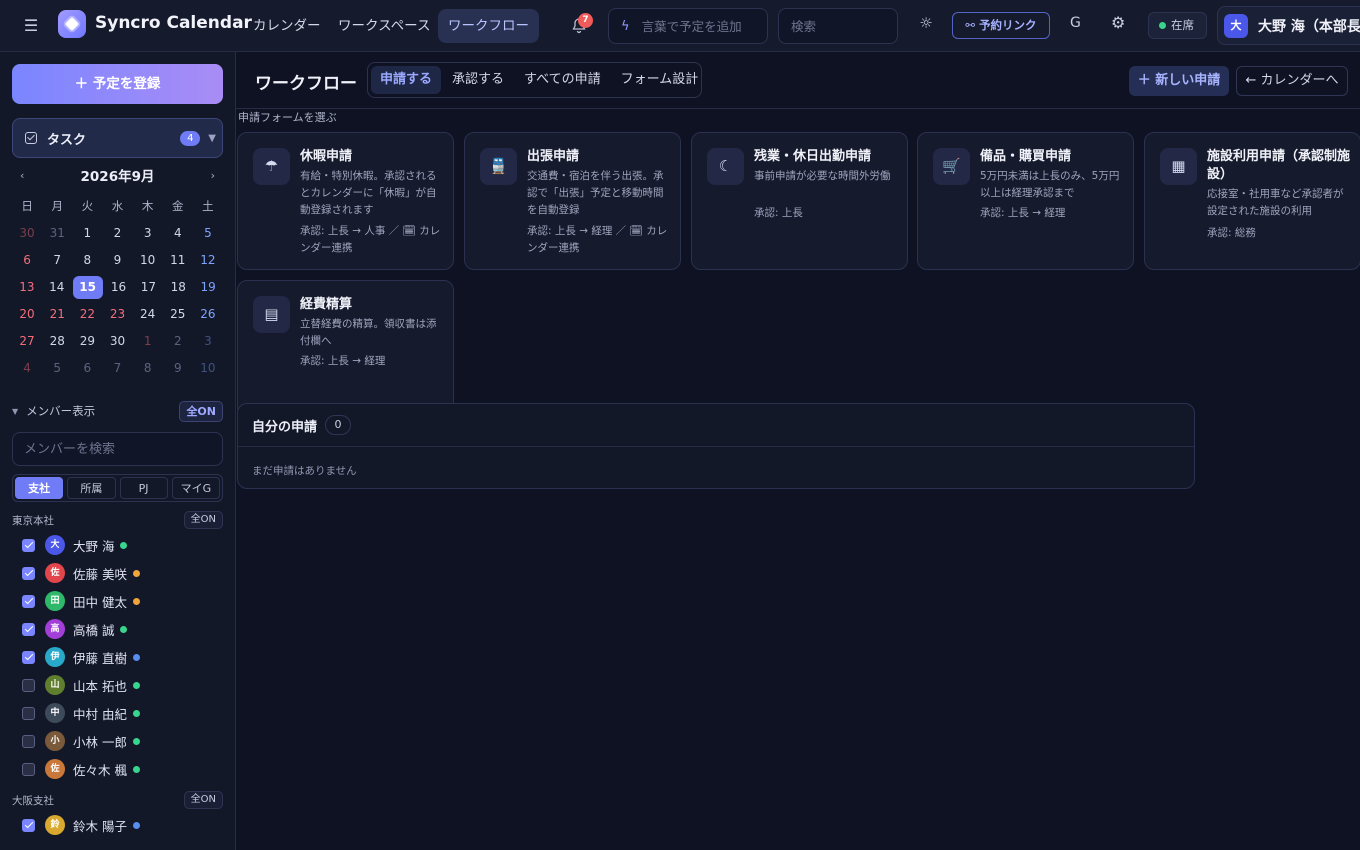  Describe the element at coordinates (208, 287) in the screenshot. I see `calendar-day: 19` at that location.